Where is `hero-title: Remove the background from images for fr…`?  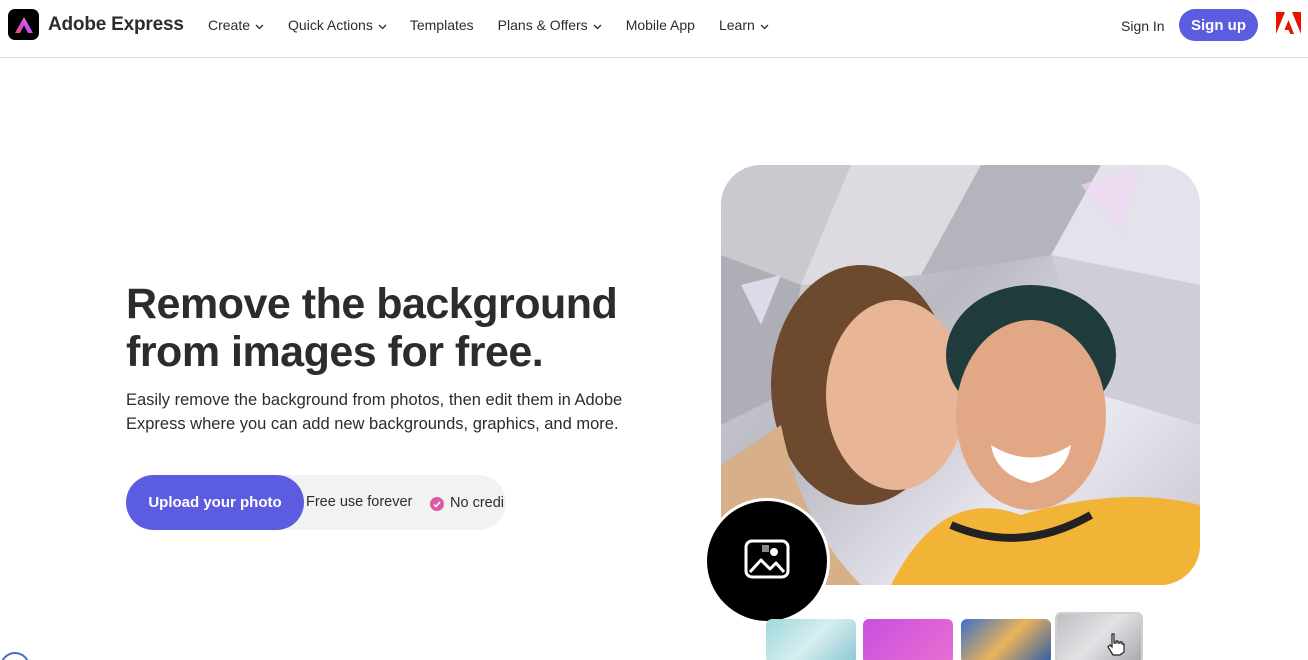
hero-title: Remove the background from images for fr… is located at coordinates (372, 328).